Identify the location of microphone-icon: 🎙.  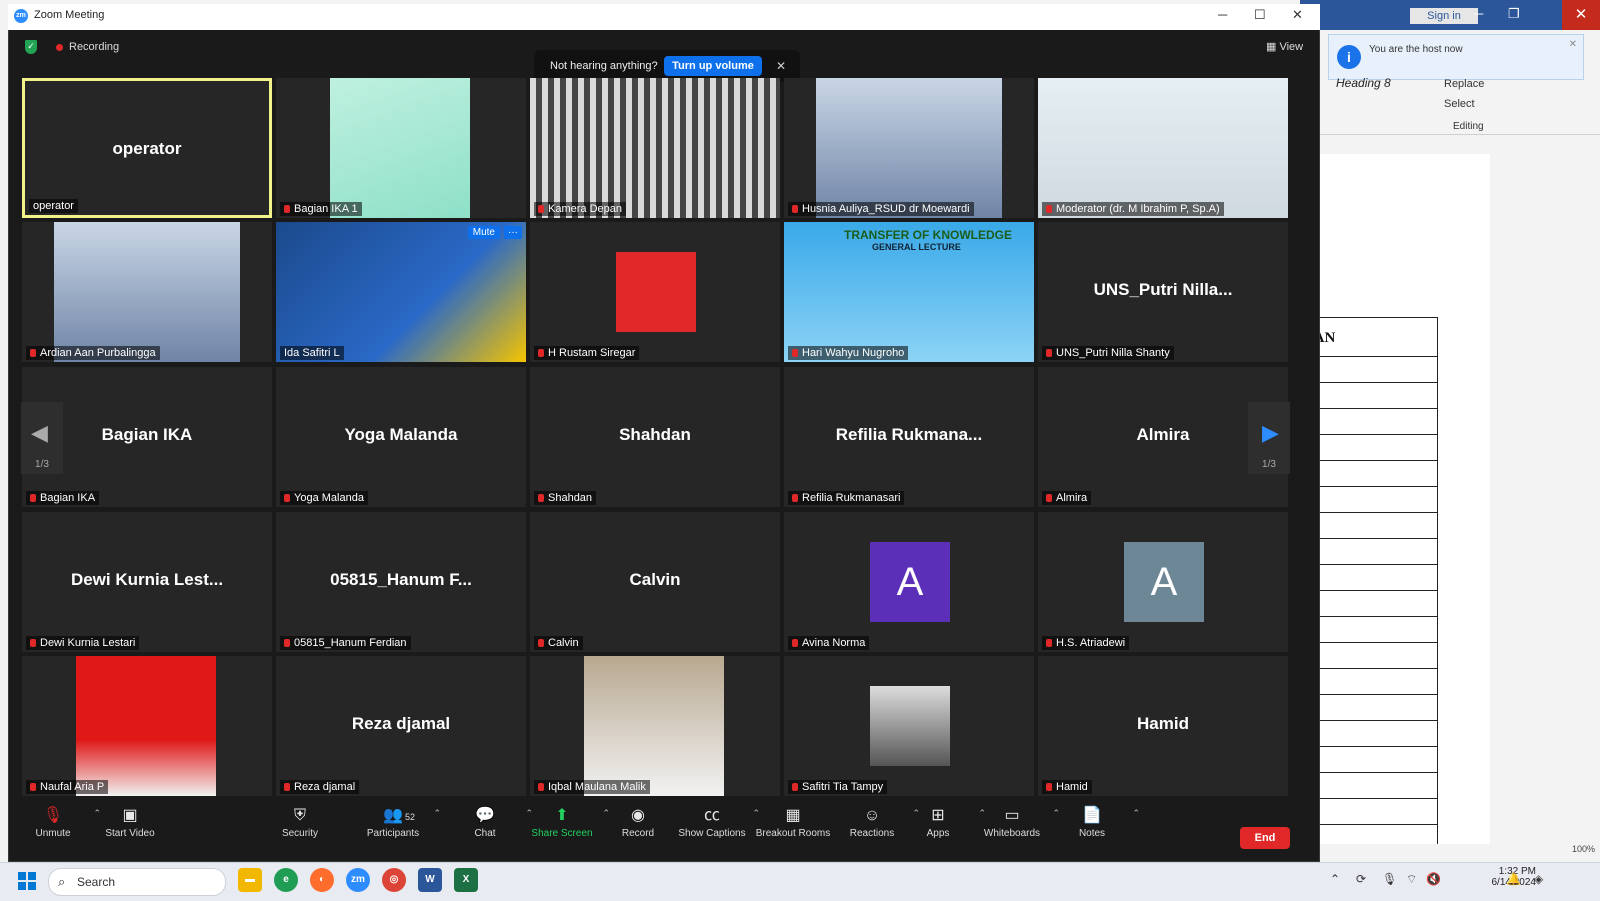
(1389, 879).